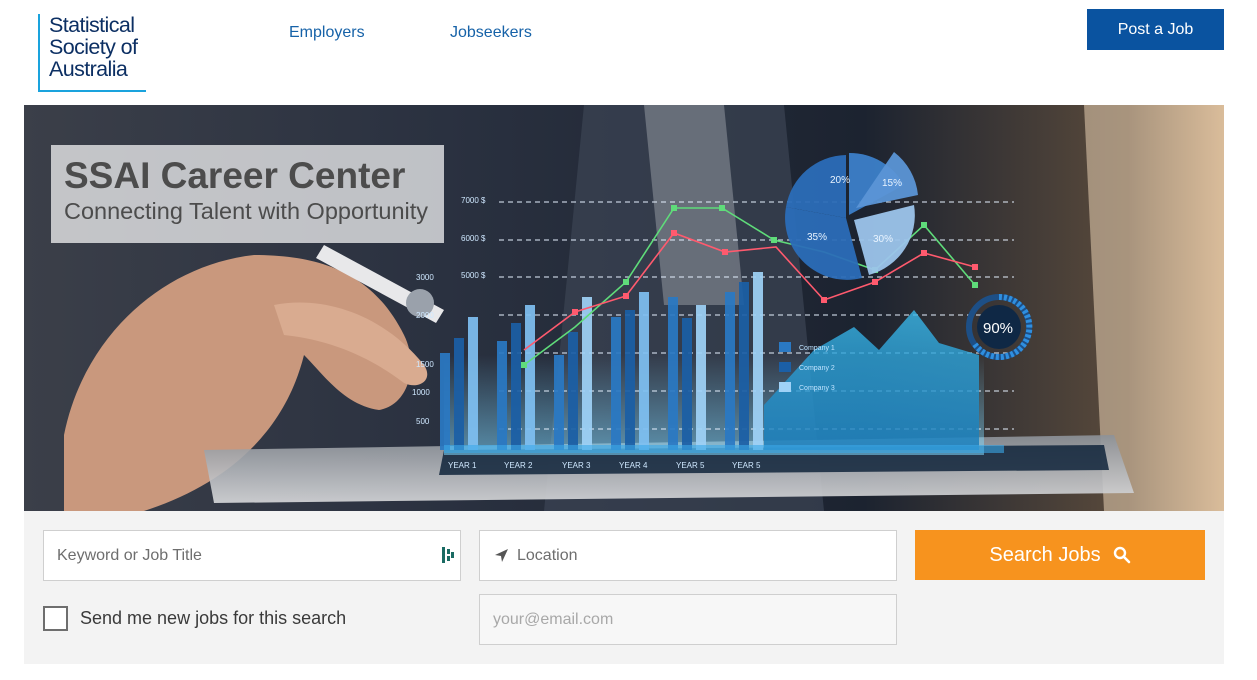 The width and height of the screenshot is (1257, 680). Describe the element at coordinates (817, 237) in the screenshot. I see `pie-label: 35%` at that location.